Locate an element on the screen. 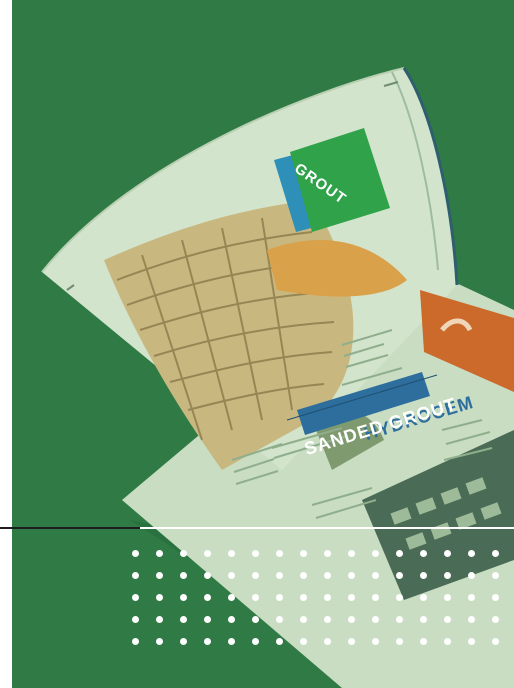  horizontal-divider-dark is located at coordinates (70, 528).